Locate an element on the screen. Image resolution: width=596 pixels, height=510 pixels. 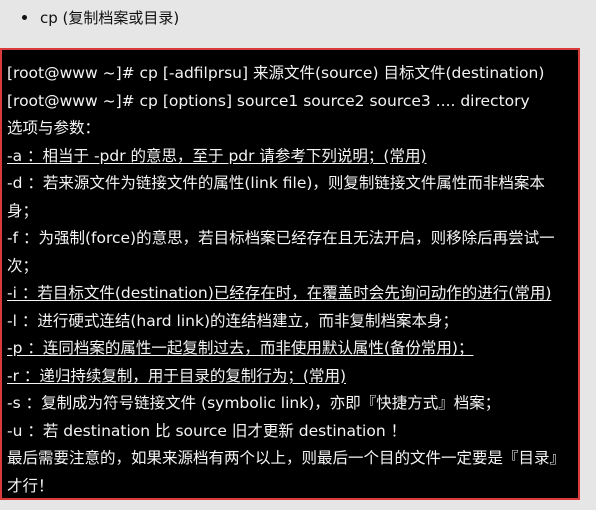
option-l-line: -l ：进行硬式连结(hard link)的连结档建立，而非复制档案本身； is located at coordinates (233, 320).